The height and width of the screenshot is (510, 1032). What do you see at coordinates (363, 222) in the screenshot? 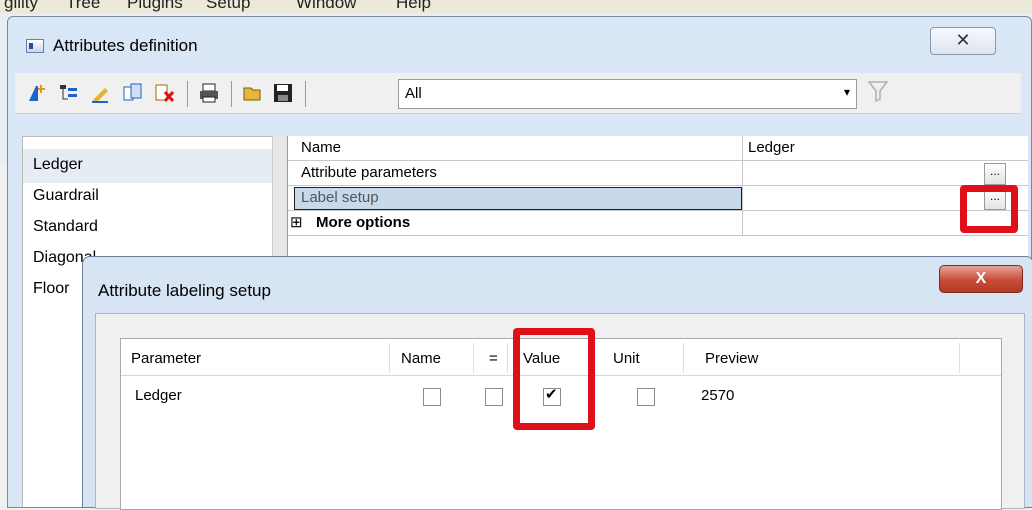
I see `property-label: More options` at bounding box center [363, 222].